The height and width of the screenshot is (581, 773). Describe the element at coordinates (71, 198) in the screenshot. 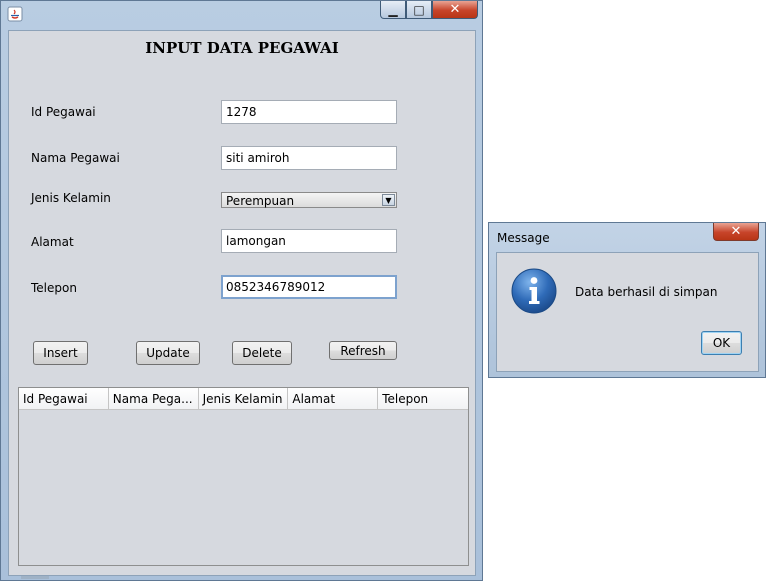

I see `jenis-kelamin-label: Jenis Kelamin` at that location.